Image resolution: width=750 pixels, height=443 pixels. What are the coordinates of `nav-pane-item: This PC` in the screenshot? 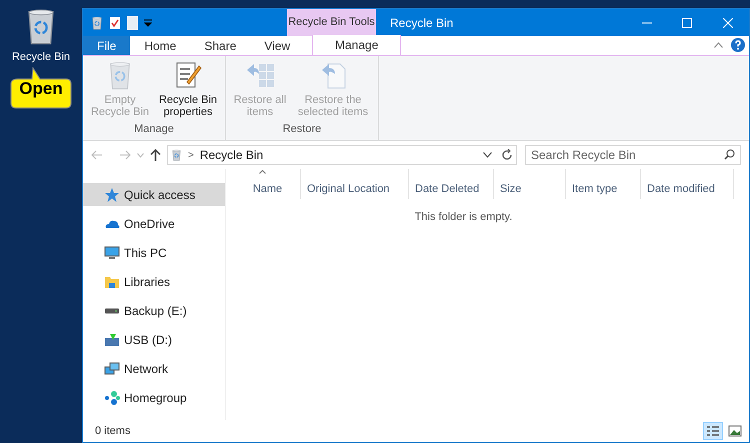 It's located at (154, 252).